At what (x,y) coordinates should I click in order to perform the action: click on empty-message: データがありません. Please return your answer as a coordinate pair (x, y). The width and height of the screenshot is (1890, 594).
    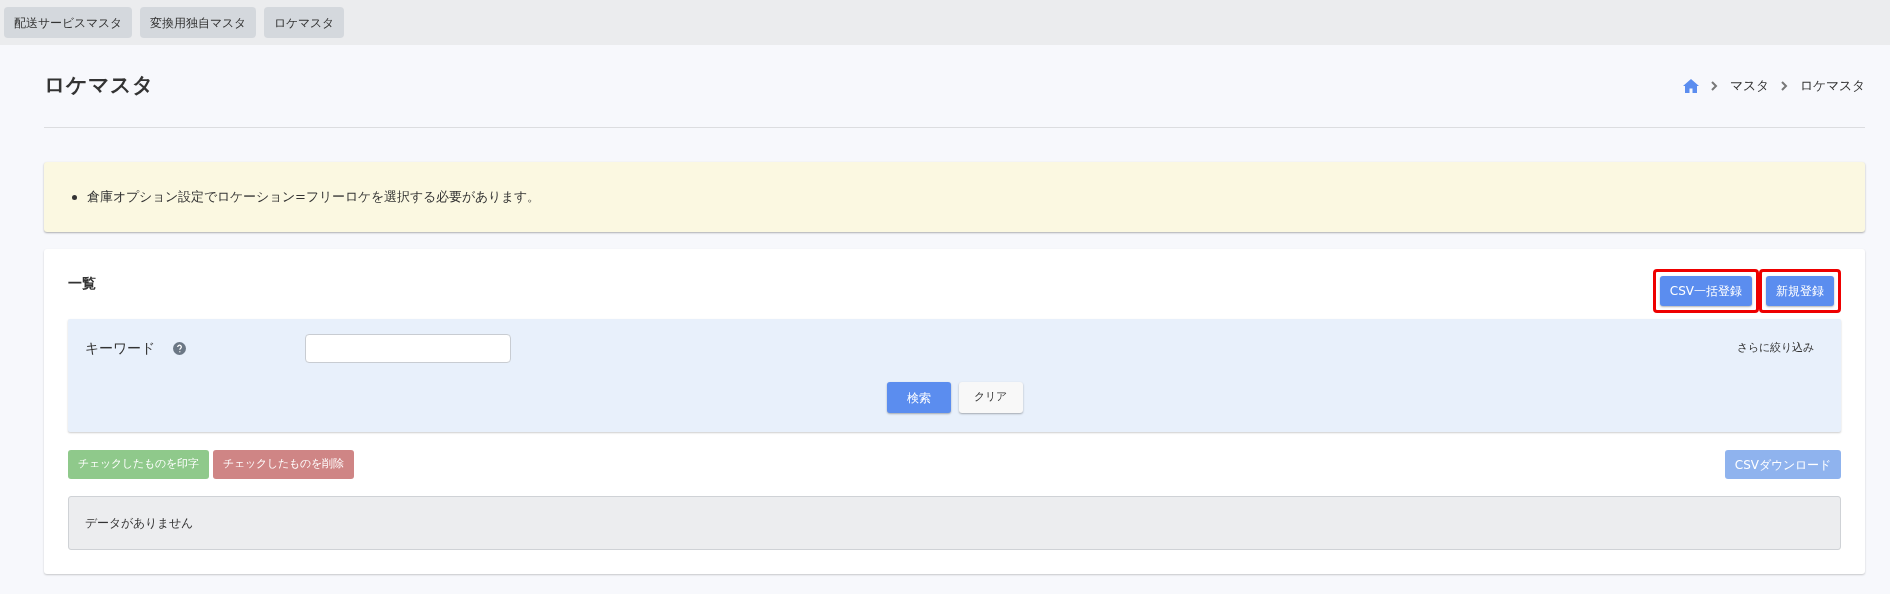
    Looking at the image, I should click on (139, 523).